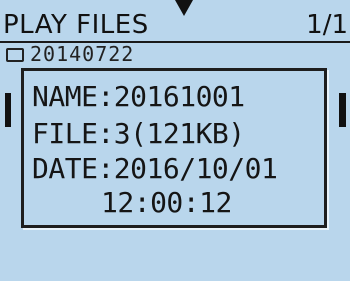  What do you see at coordinates (138, 133) in the screenshot?
I see `file-count-info: FILE:3(121KB)` at bounding box center [138, 133].